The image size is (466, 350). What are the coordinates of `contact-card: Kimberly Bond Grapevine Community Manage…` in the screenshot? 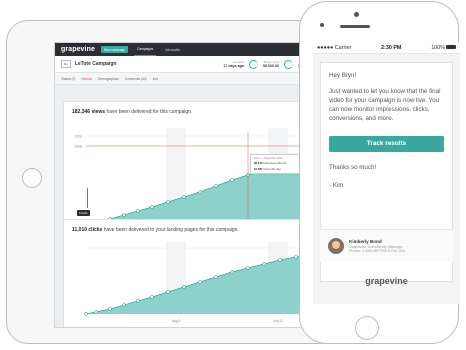 It's located at (386, 245).